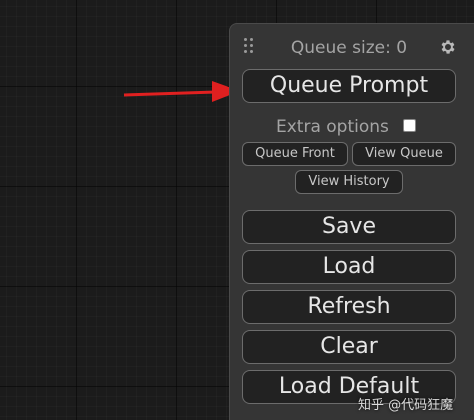  What do you see at coordinates (409, 125) in the screenshot?
I see `extra-options-checkbox` at bounding box center [409, 125].